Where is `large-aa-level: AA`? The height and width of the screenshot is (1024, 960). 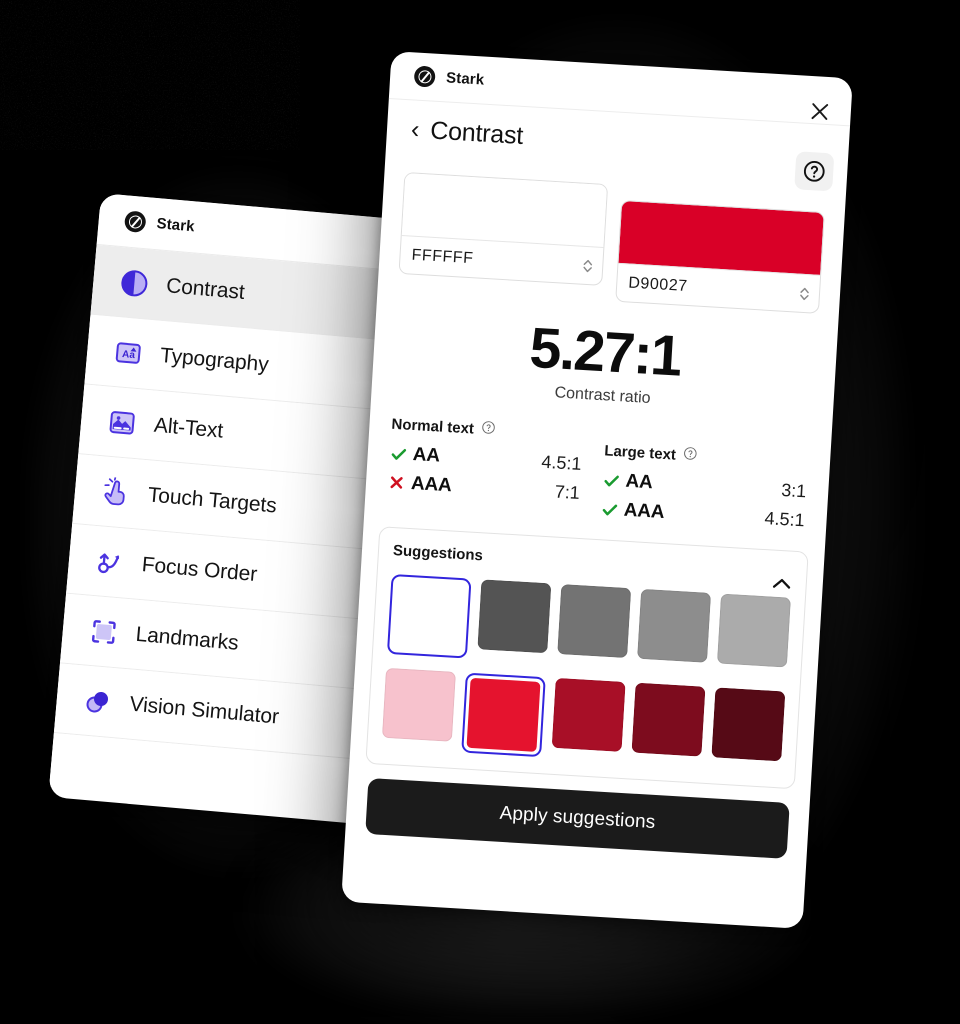 large-aa-level: AA is located at coordinates (639, 482).